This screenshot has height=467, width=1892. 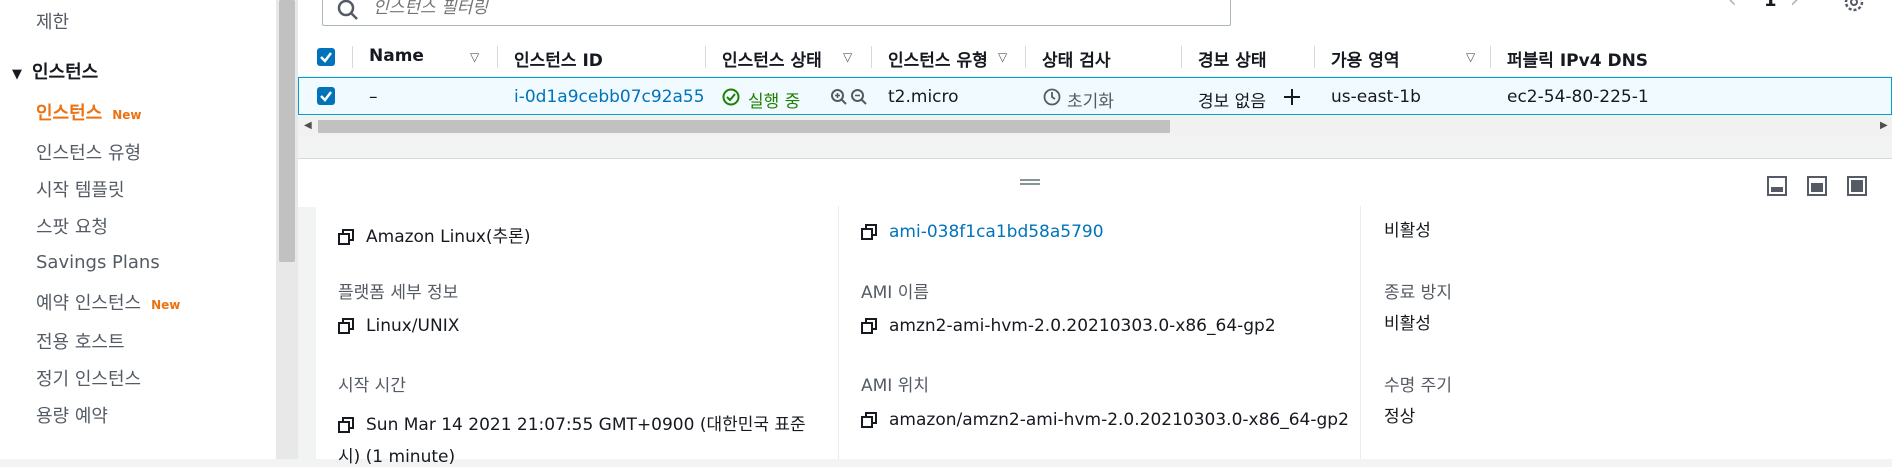 I want to click on layout-full-icon, so click(x=1857, y=186).